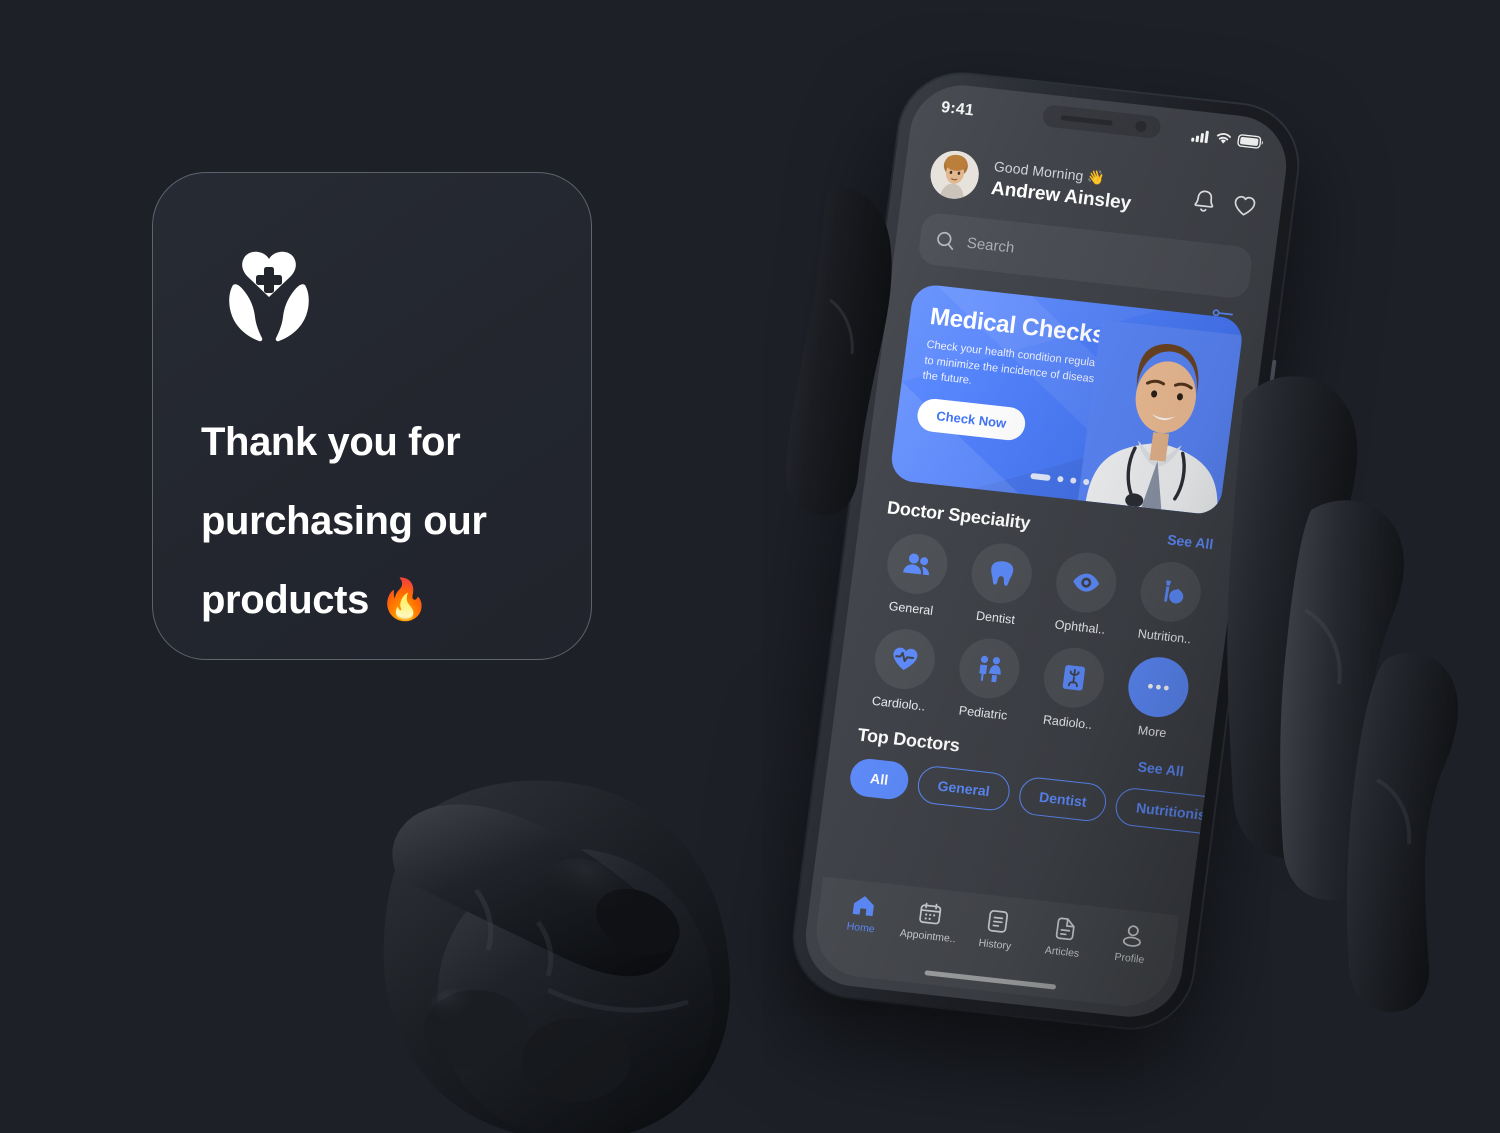  I want to click on speciality-item-dentist: Dentist, so click(999, 584).